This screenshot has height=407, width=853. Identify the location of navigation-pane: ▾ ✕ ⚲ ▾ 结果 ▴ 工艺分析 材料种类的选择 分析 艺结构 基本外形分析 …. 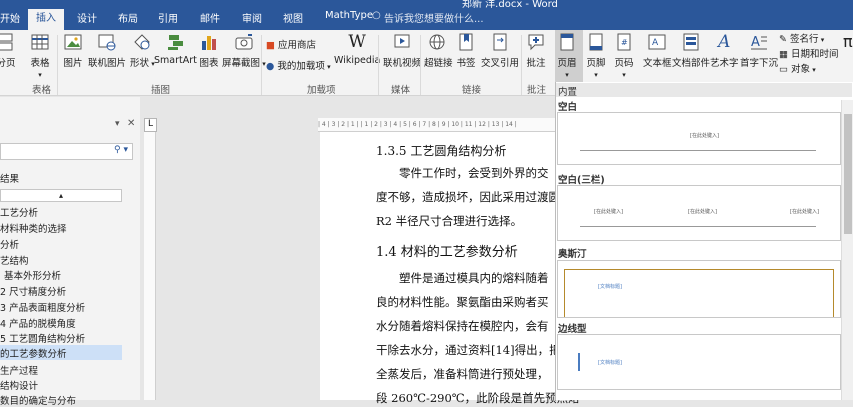
(70, 252).